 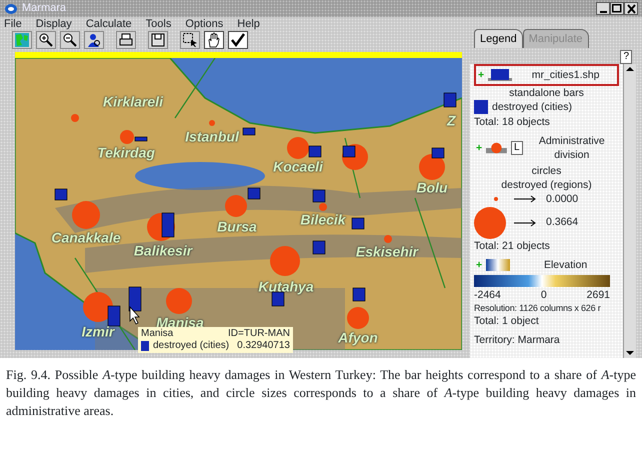 What do you see at coordinates (507, 321) in the screenshot?
I see `layer-total: Total: 1 object` at bounding box center [507, 321].